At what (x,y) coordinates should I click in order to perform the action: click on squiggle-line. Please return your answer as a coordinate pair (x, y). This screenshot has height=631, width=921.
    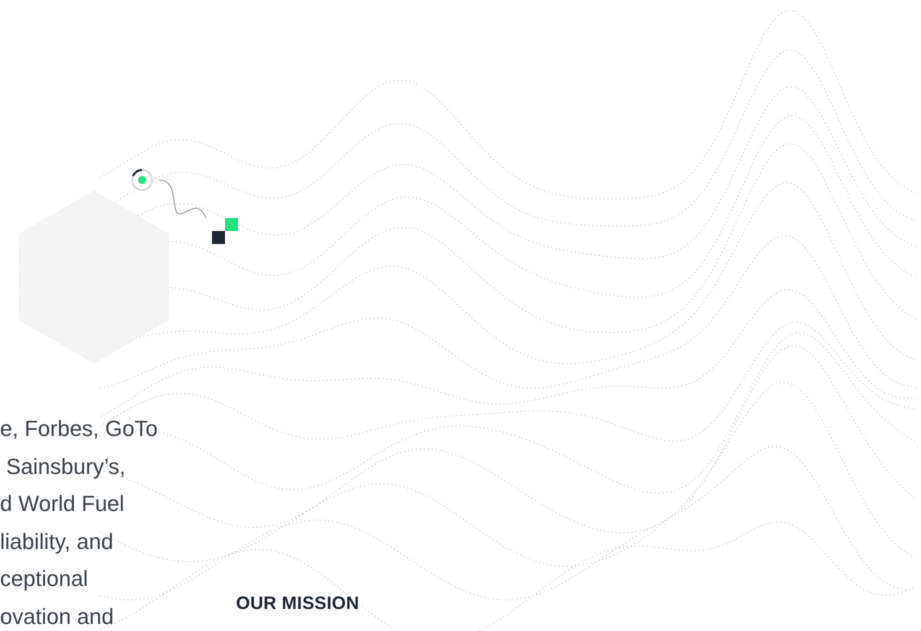
    Looking at the image, I should click on (182, 199).